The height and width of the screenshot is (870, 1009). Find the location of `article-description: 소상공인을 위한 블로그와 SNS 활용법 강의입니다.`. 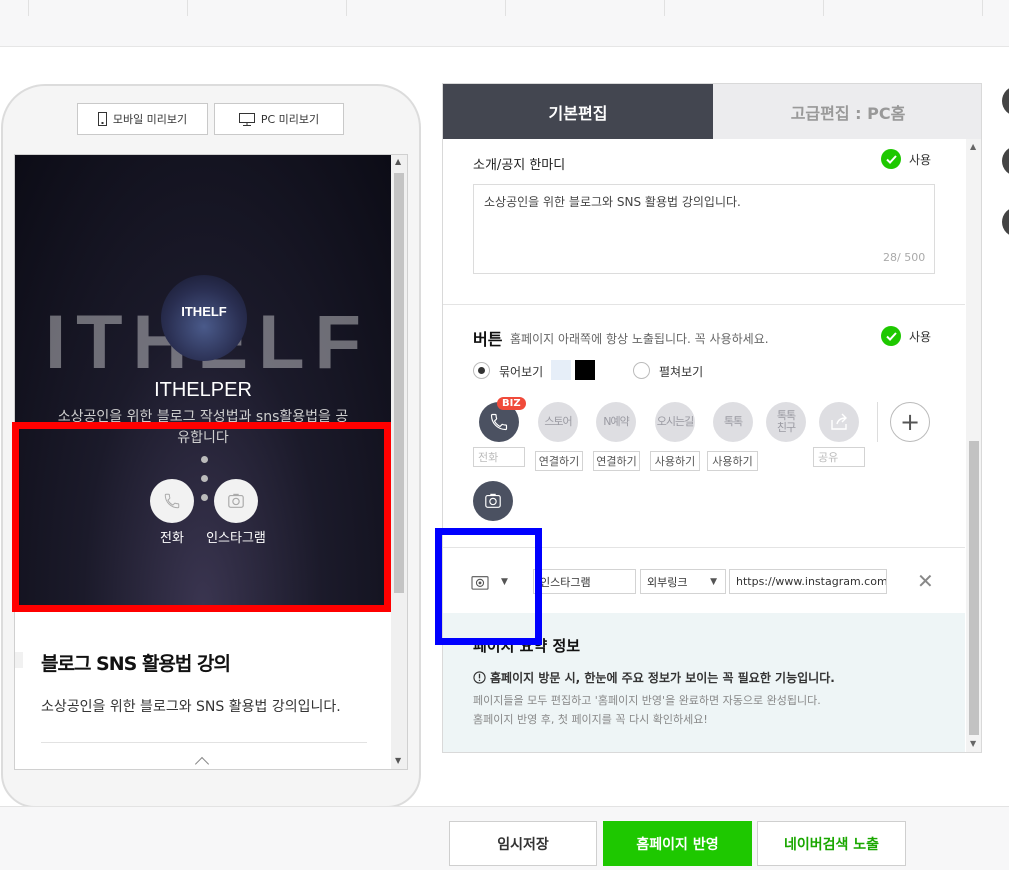

article-description: 소상공인을 위한 블로그와 SNS 활용법 강의입니다. is located at coordinates (191, 707).